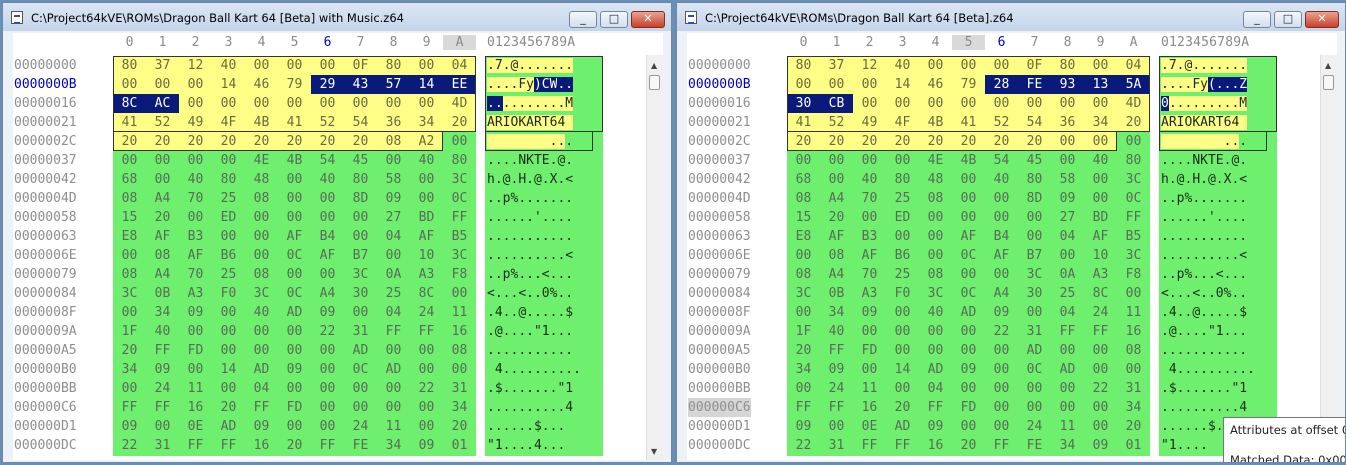 The image size is (1346, 465). What do you see at coordinates (935, 84) in the screenshot?
I see `hex-byte: 46` at bounding box center [935, 84].